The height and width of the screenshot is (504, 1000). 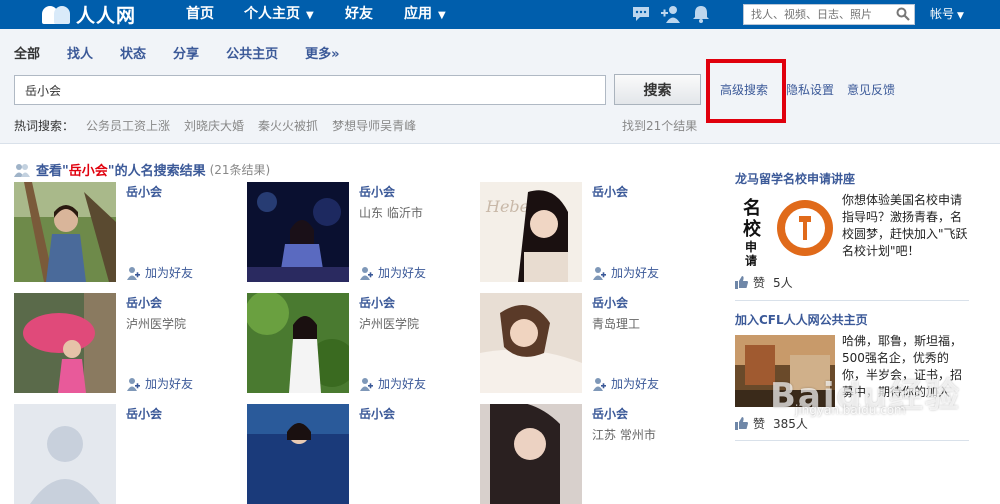 What do you see at coordinates (359, 14) in the screenshot?
I see `nav-friends: 好友` at bounding box center [359, 14].